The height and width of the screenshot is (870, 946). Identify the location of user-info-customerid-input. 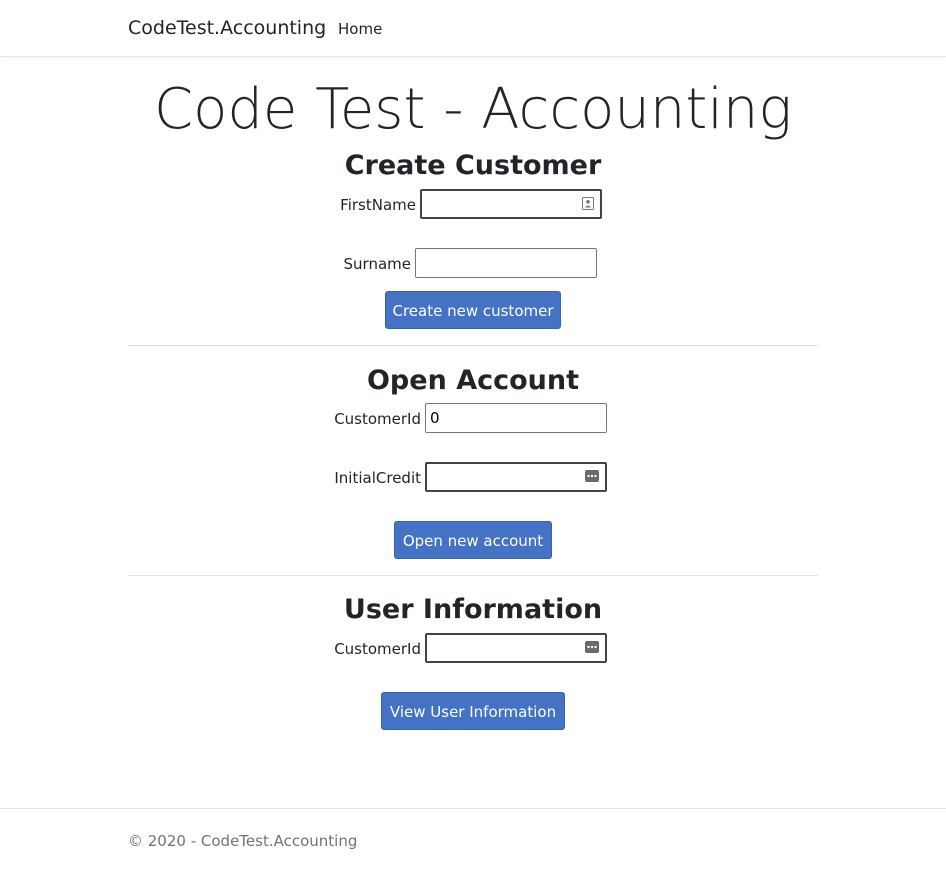
(516, 648).